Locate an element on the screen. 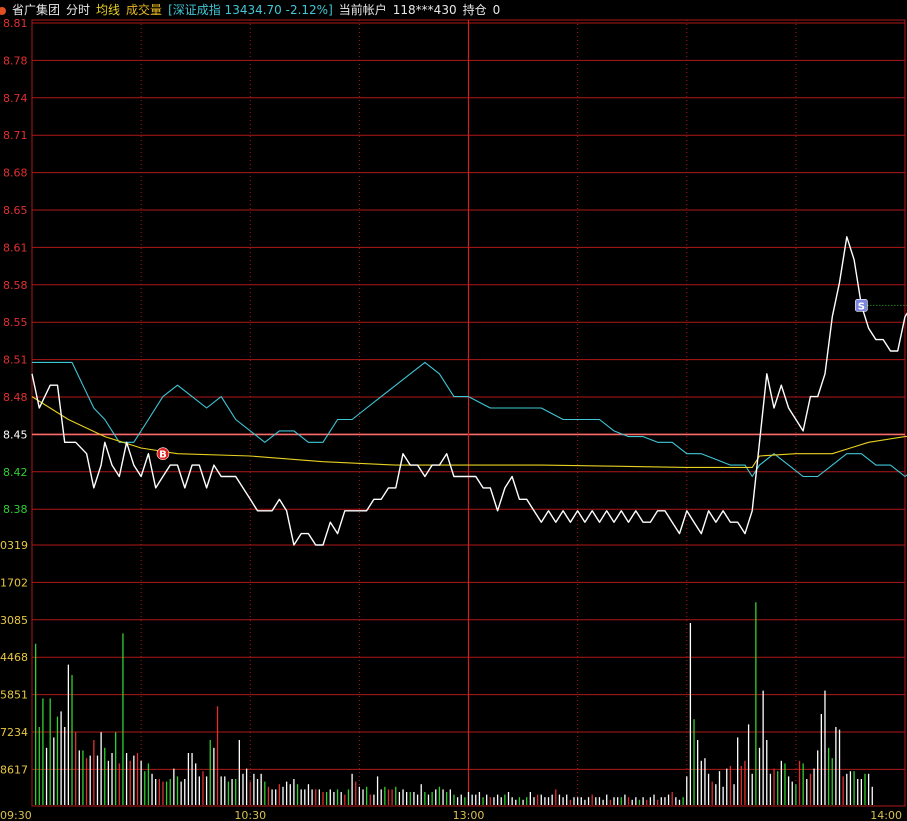  volume-tick-label: 4468 is located at coordinates (14, 657).